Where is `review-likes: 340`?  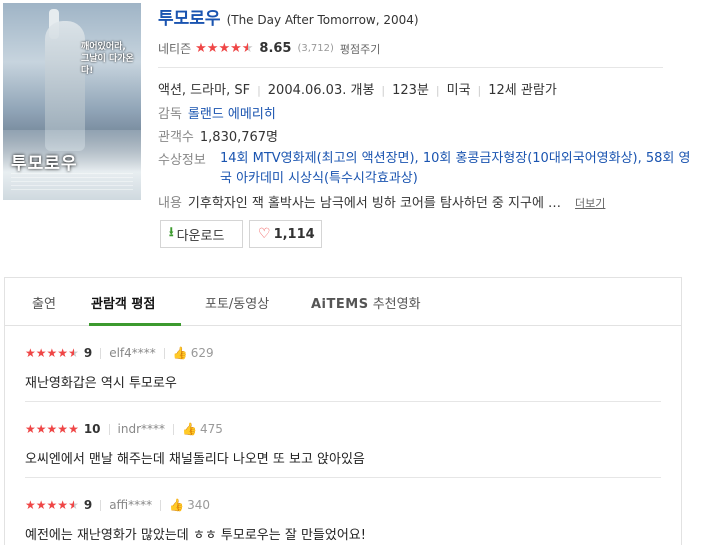
review-likes: 340 is located at coordinates (199, 505).